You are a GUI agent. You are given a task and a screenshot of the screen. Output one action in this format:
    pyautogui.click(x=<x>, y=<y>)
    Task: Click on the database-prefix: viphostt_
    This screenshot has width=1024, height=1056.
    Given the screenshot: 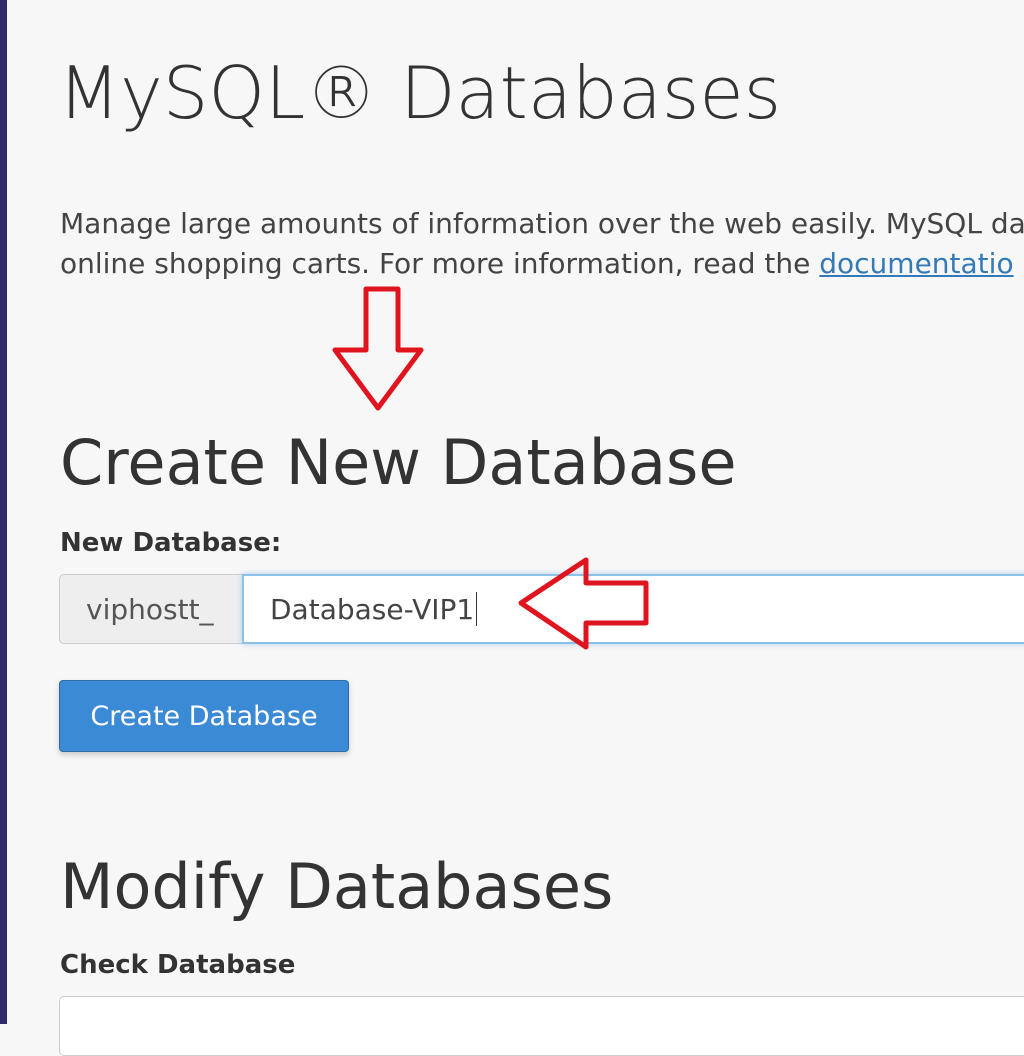 What is the action you would take?
    pyautogui.click(x=150, y=609)
    